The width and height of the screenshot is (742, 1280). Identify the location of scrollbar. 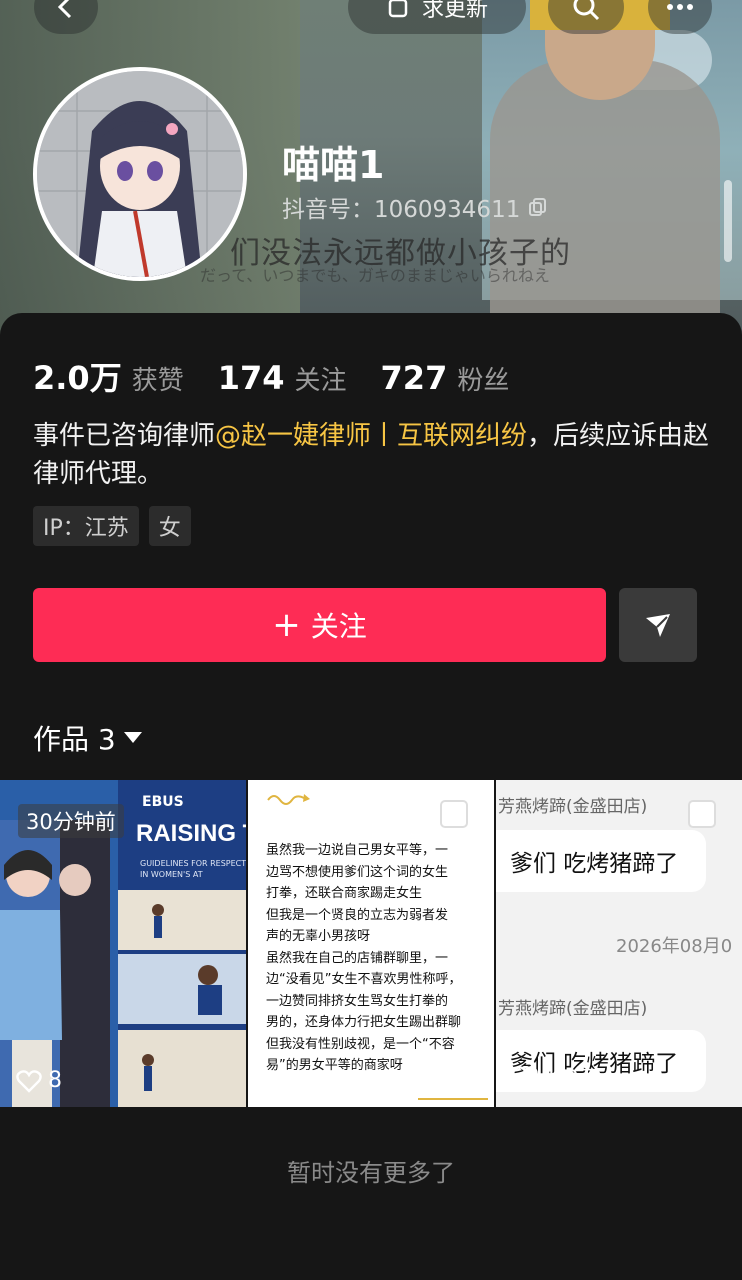
(728, 221).